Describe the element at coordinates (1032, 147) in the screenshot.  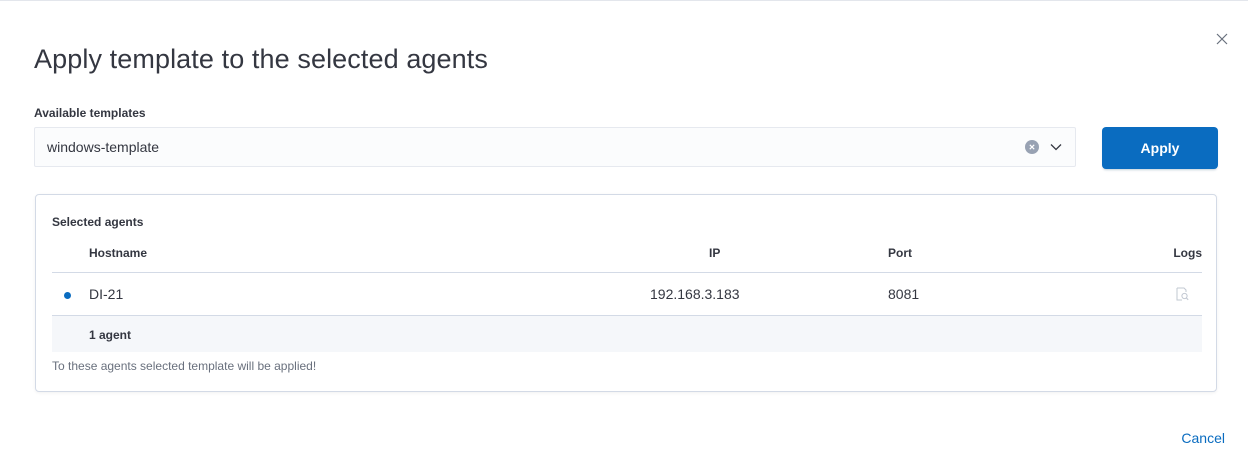
I see `clear-icon` at that location.